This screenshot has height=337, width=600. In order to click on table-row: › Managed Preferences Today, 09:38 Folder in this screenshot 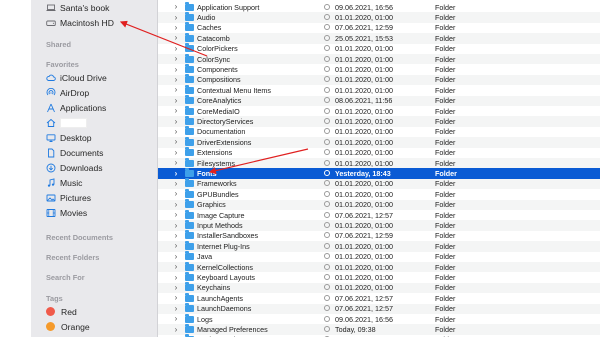, I will do `click(379, 329)`.